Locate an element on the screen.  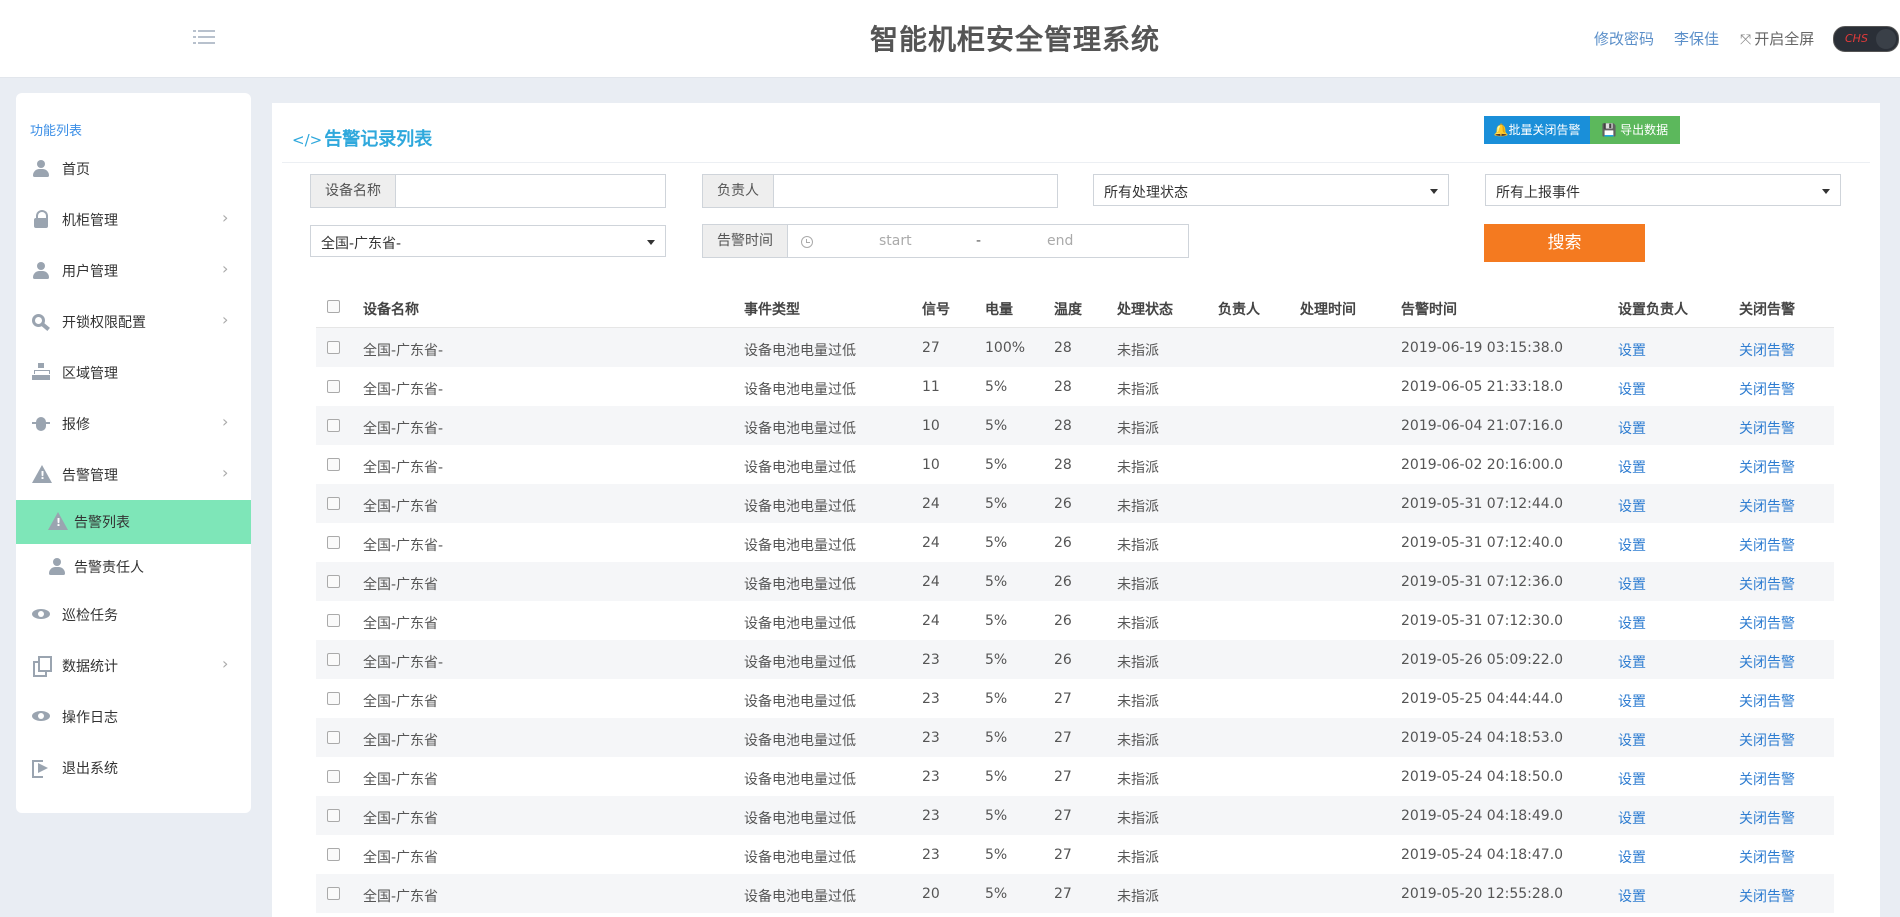
event-select: 所有上报事件 is located at coordinates (1663, 190).